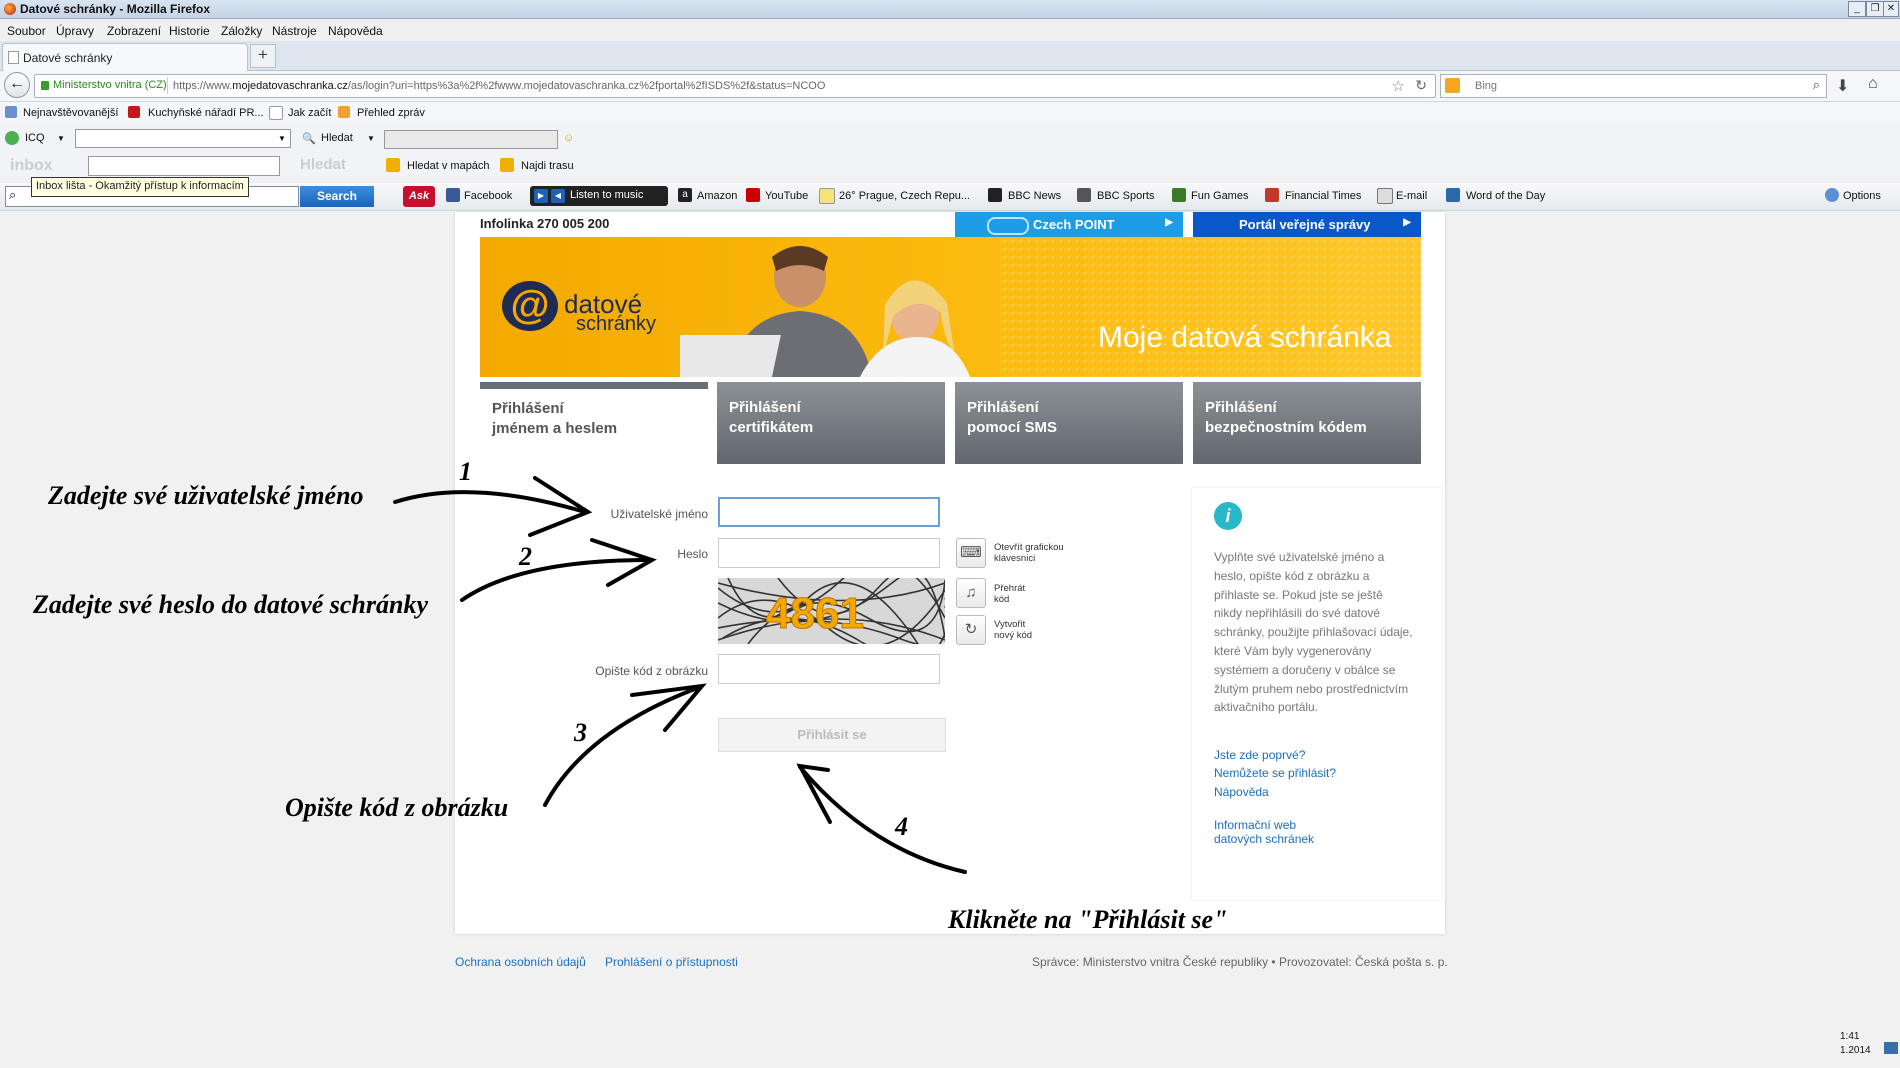  I want to click on link-cannot-login: Nemůžete se přihlásit?, so click(1275, 773).